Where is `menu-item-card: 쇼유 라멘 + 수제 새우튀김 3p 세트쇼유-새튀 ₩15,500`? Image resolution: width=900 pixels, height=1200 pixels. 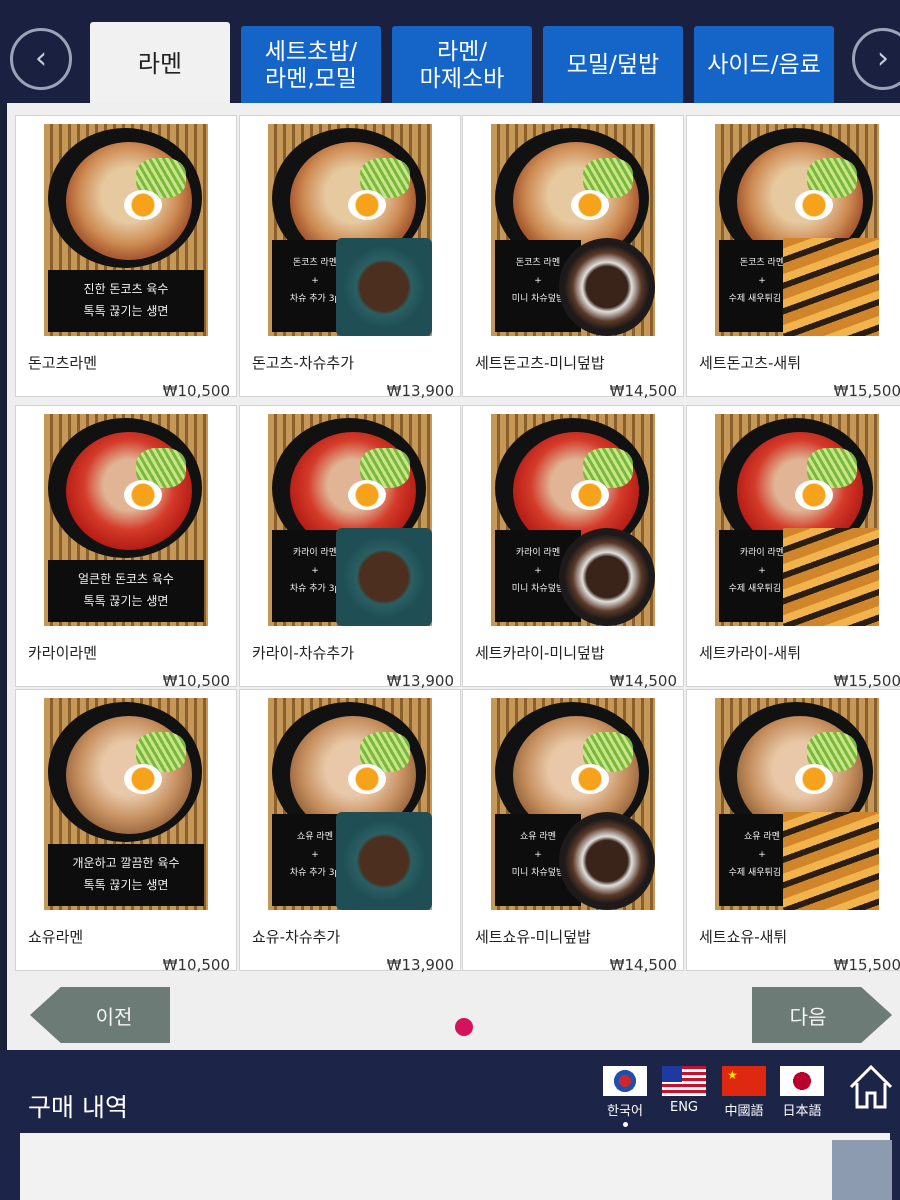
menu-item-card: 쇼유 라멘 + 수제 새우튀김 3p 세트쇼유-새튀 ₩15,500 is located at coordinates (793, 831).